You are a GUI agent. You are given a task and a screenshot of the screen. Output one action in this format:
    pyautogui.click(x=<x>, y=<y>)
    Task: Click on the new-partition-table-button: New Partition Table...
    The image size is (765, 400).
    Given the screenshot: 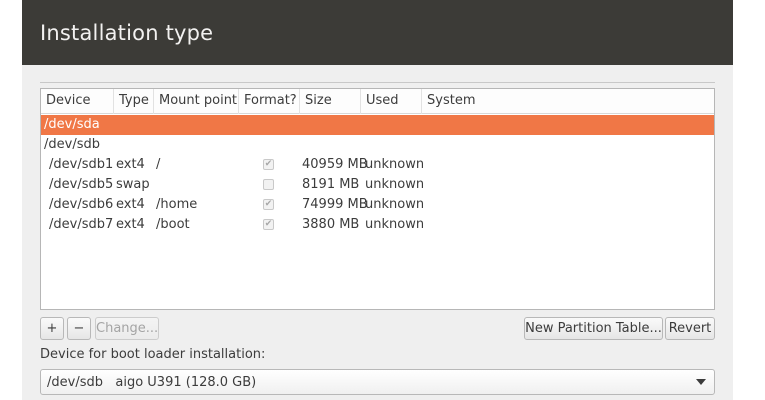 What is the action you would take?
    pyautogui.click(x=593, y=328)
    